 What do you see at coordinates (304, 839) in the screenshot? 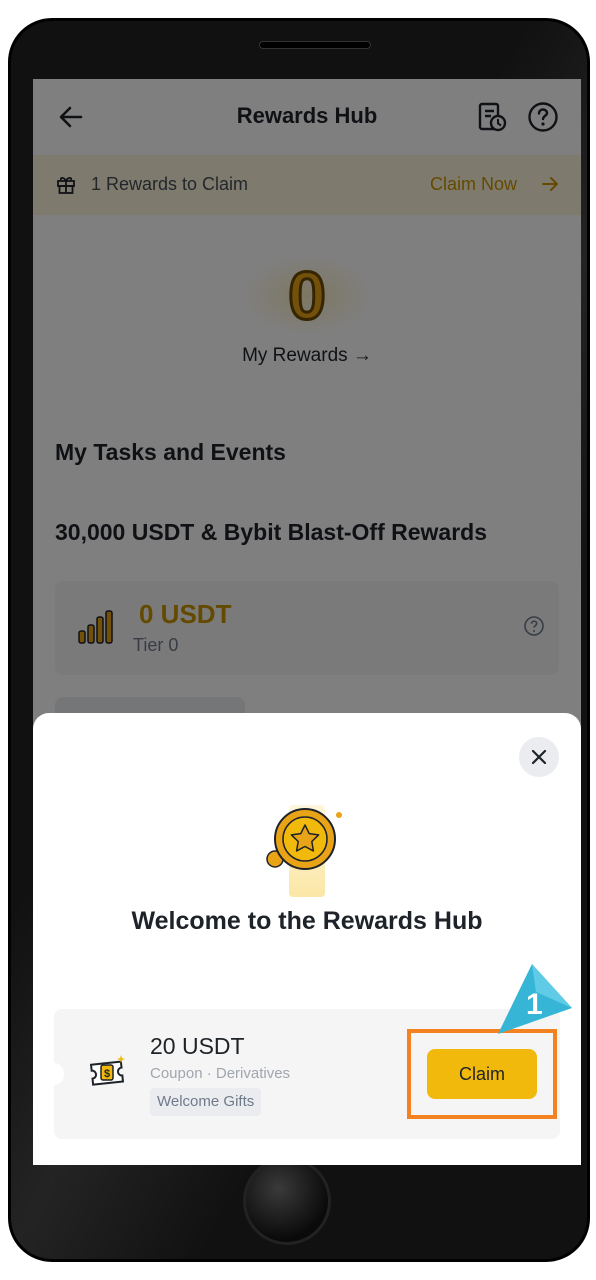
I see `star-coin-icon` at bounding box center [304, 839].